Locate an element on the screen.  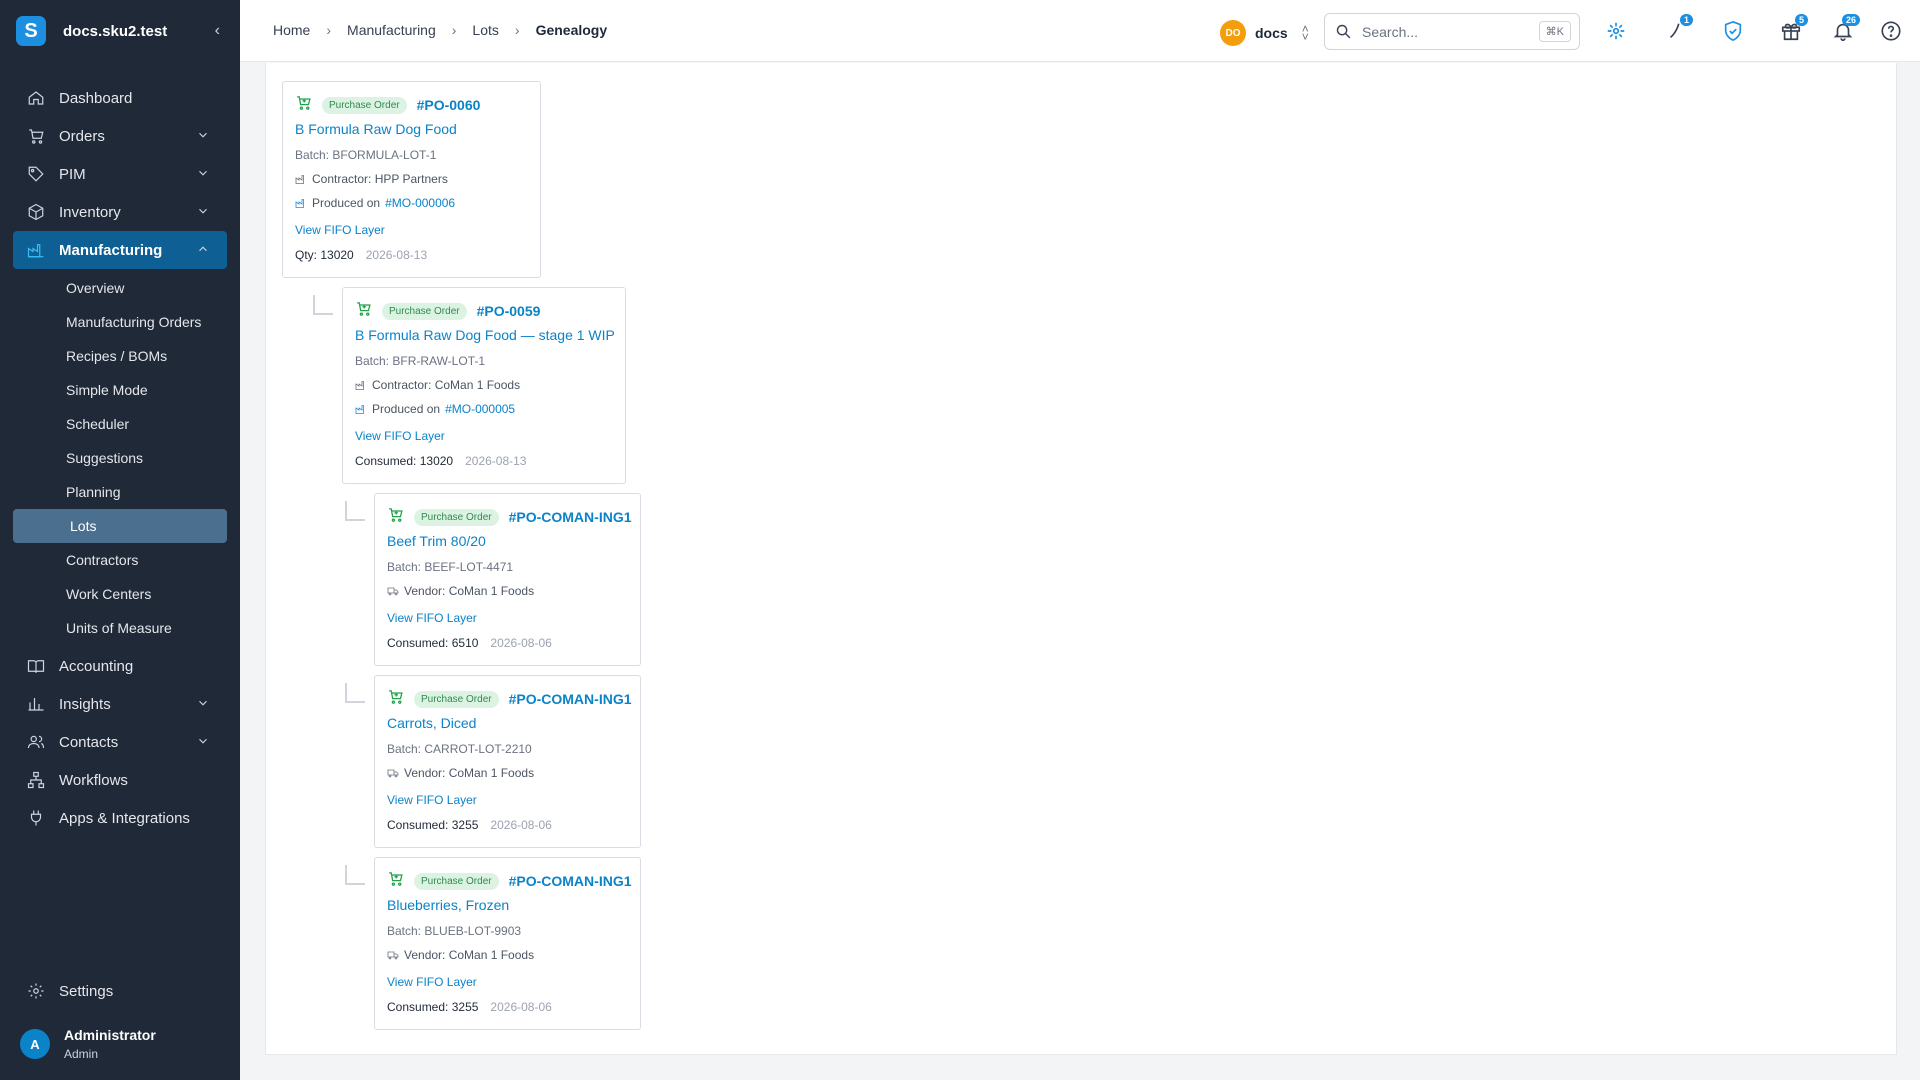
product-link: Beef Trim 80/20 is located at coordinates (436, 541).